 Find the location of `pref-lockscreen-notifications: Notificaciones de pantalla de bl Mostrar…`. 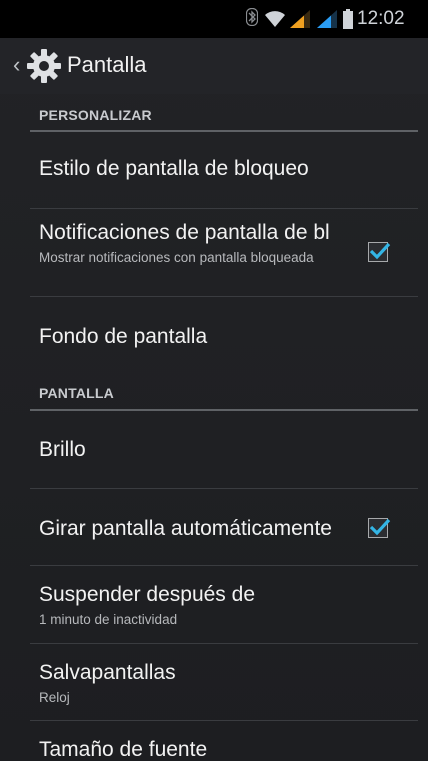

pref-lockscreen-notifications: Notificaciones de pantalla de bl Mostrar… is located at coordinates (224, 253).